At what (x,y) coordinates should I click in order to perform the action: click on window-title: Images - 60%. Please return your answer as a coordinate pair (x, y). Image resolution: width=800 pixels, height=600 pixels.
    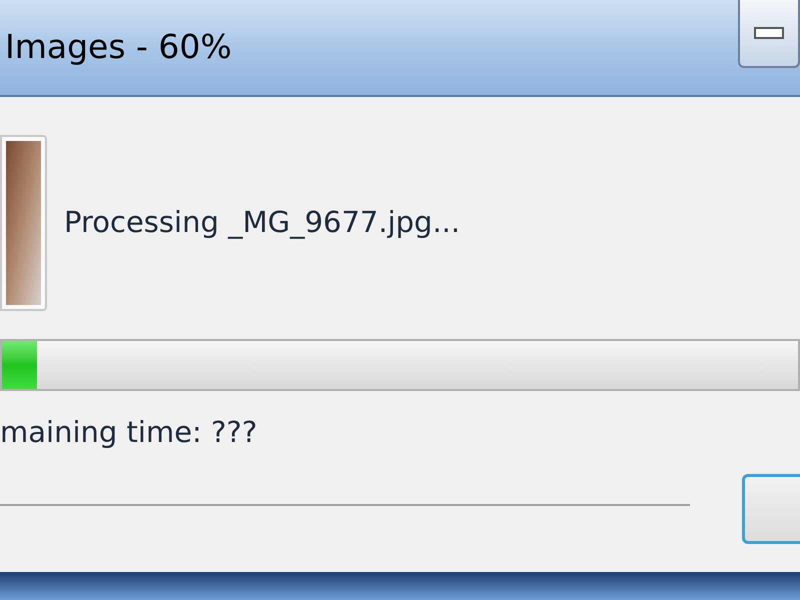
    Looking at the image, I should click on (118, 46).